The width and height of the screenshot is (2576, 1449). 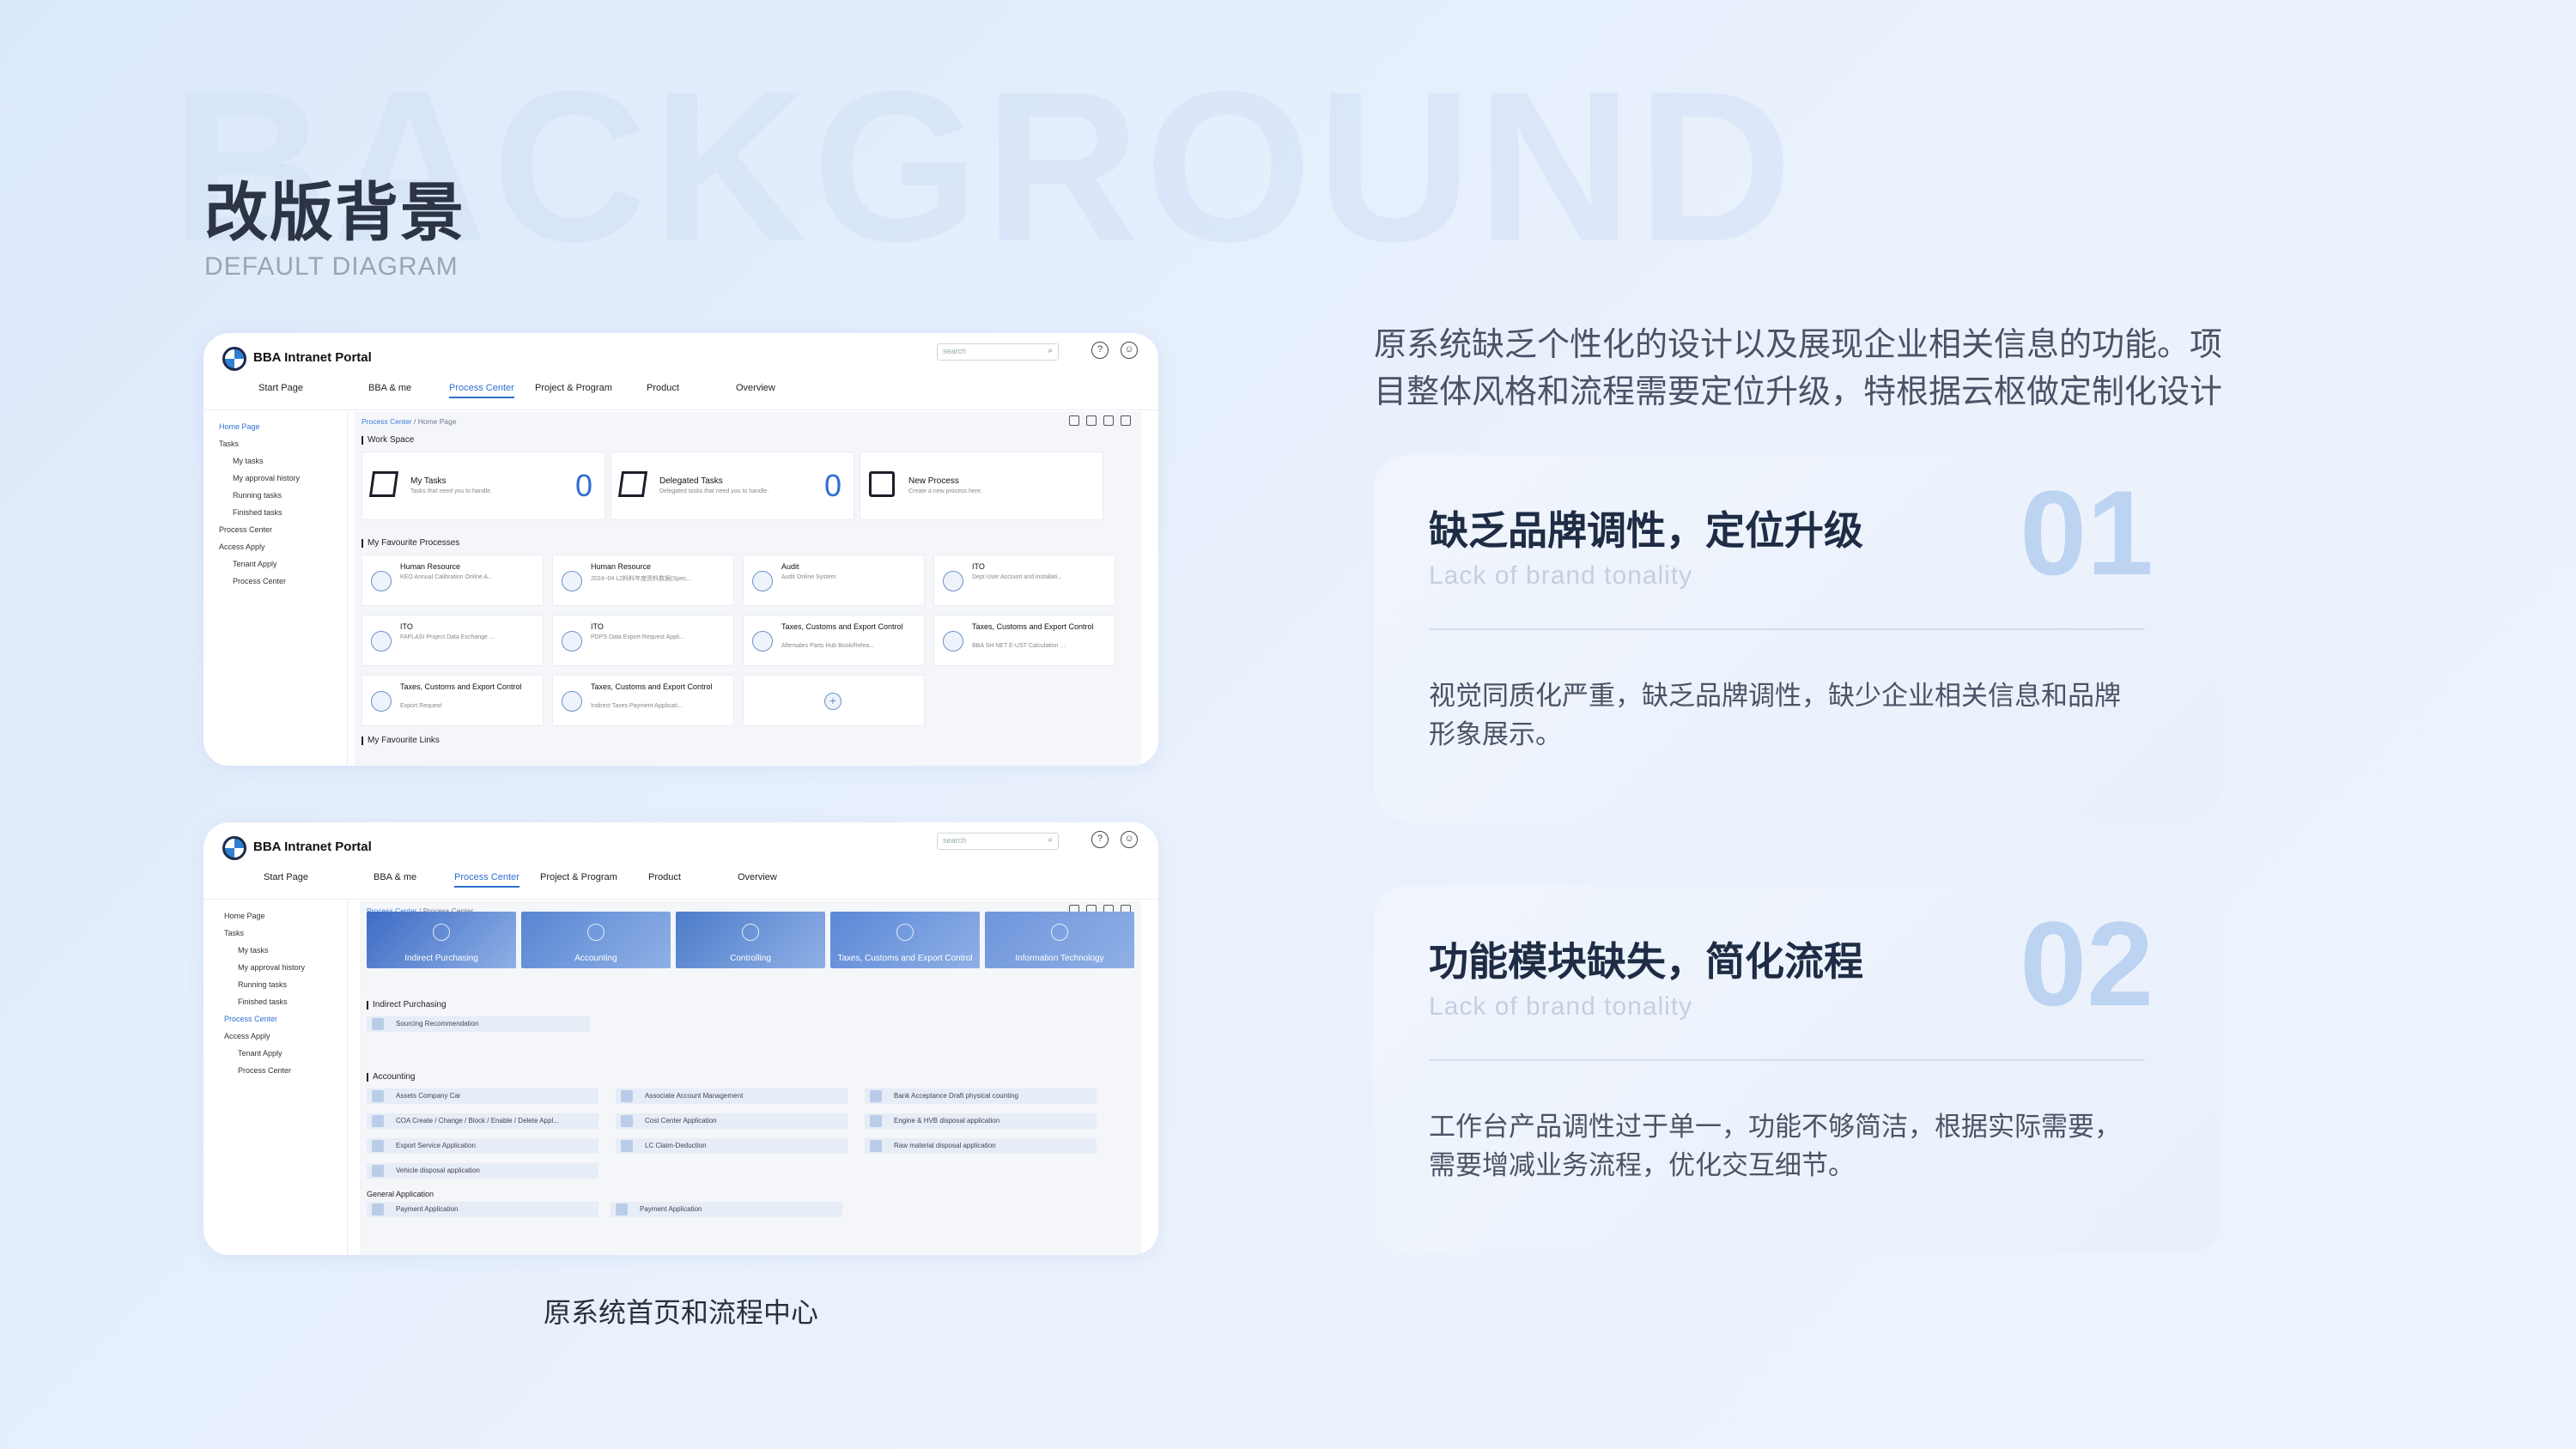 What do you see at coordinates (436, 1145) in the screenshot?
I see `process-label: Export Service Application` at bounding box center [436, 1145].